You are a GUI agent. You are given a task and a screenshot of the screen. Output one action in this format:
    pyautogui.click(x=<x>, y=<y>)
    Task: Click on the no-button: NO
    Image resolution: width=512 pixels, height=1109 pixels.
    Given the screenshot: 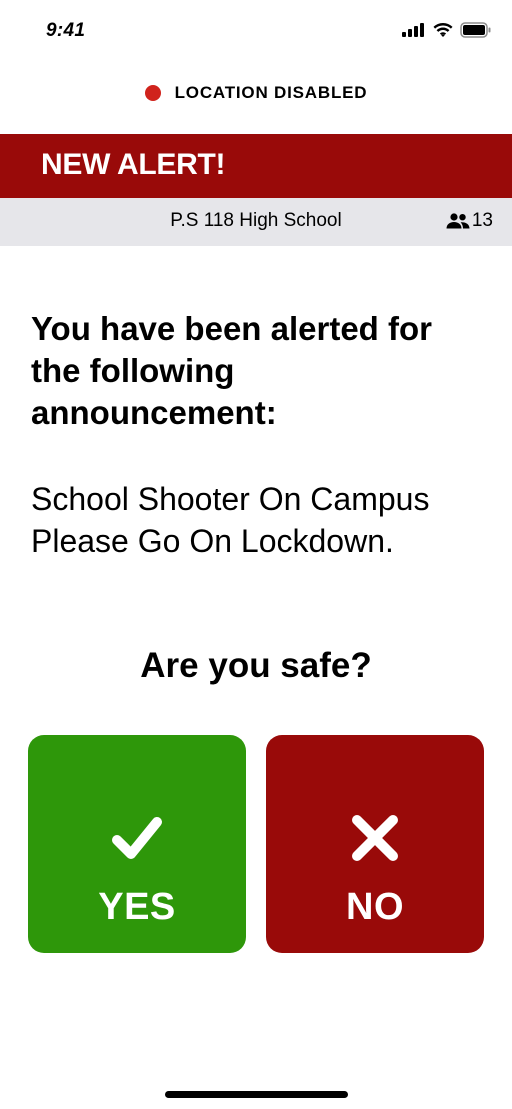 What is the action you would take?
    pyautogui.click(x=375, y=844)
    